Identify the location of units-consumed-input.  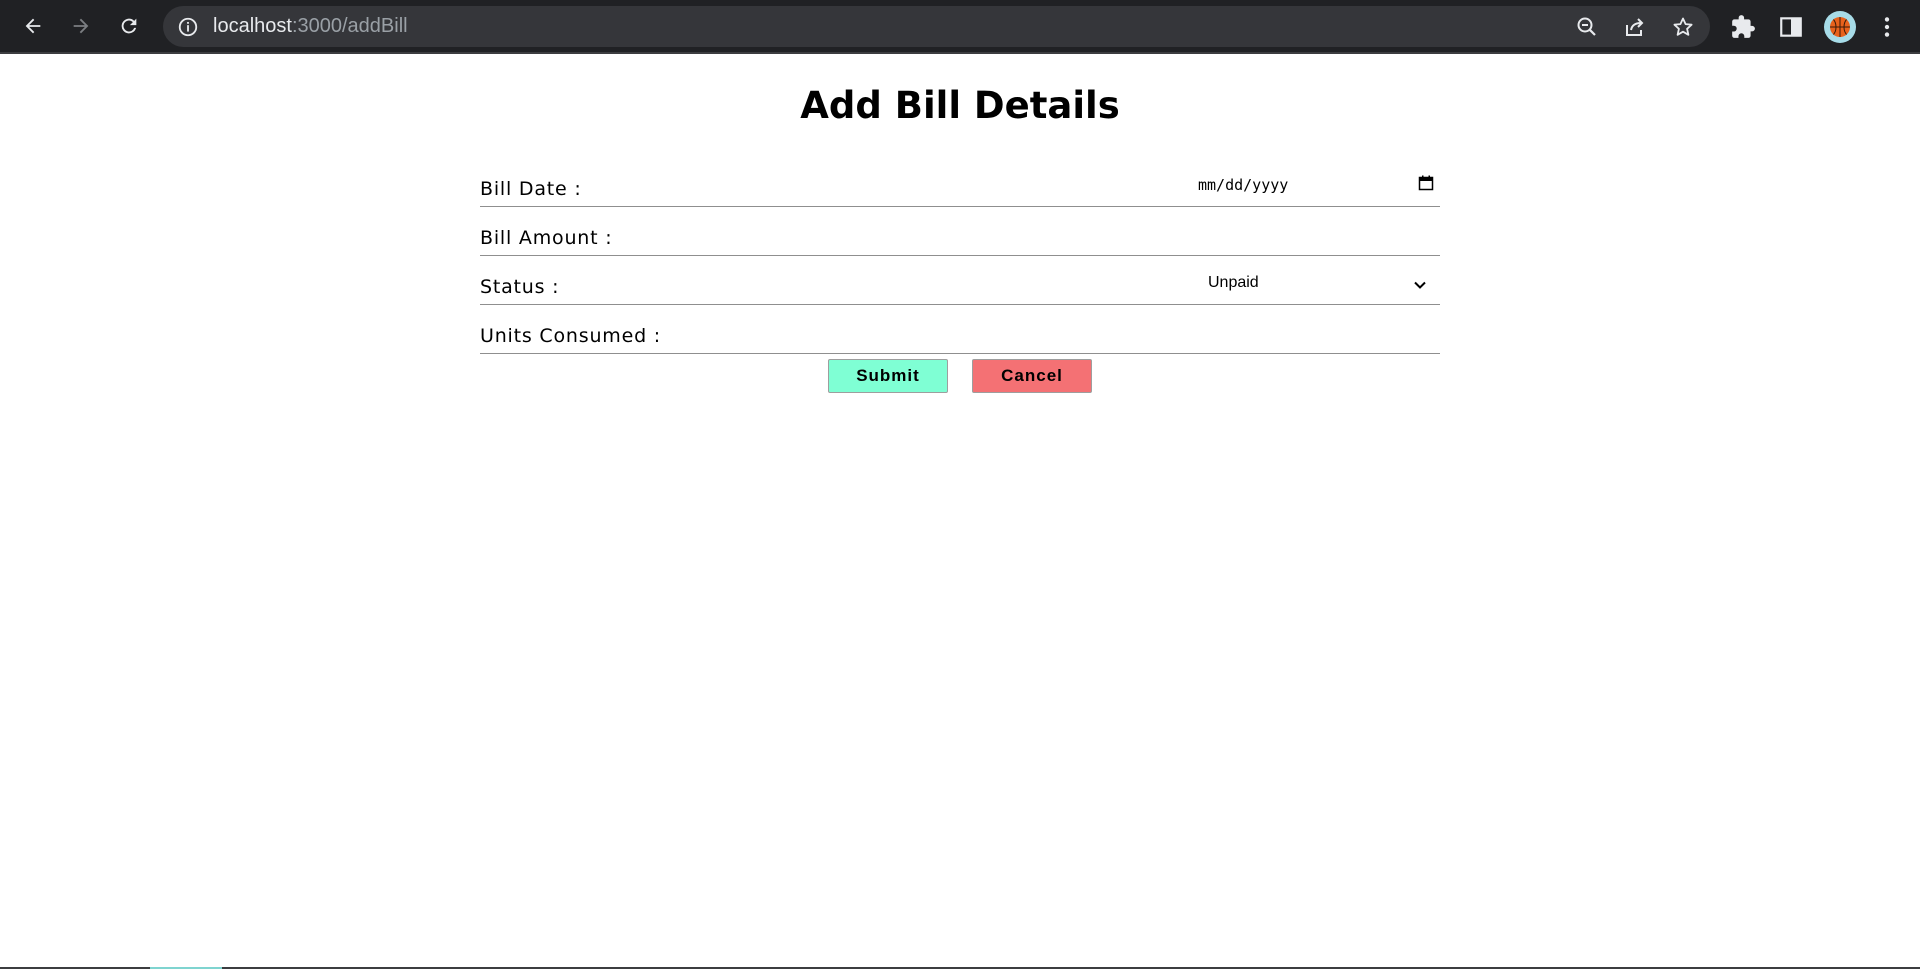
(1240, 335).